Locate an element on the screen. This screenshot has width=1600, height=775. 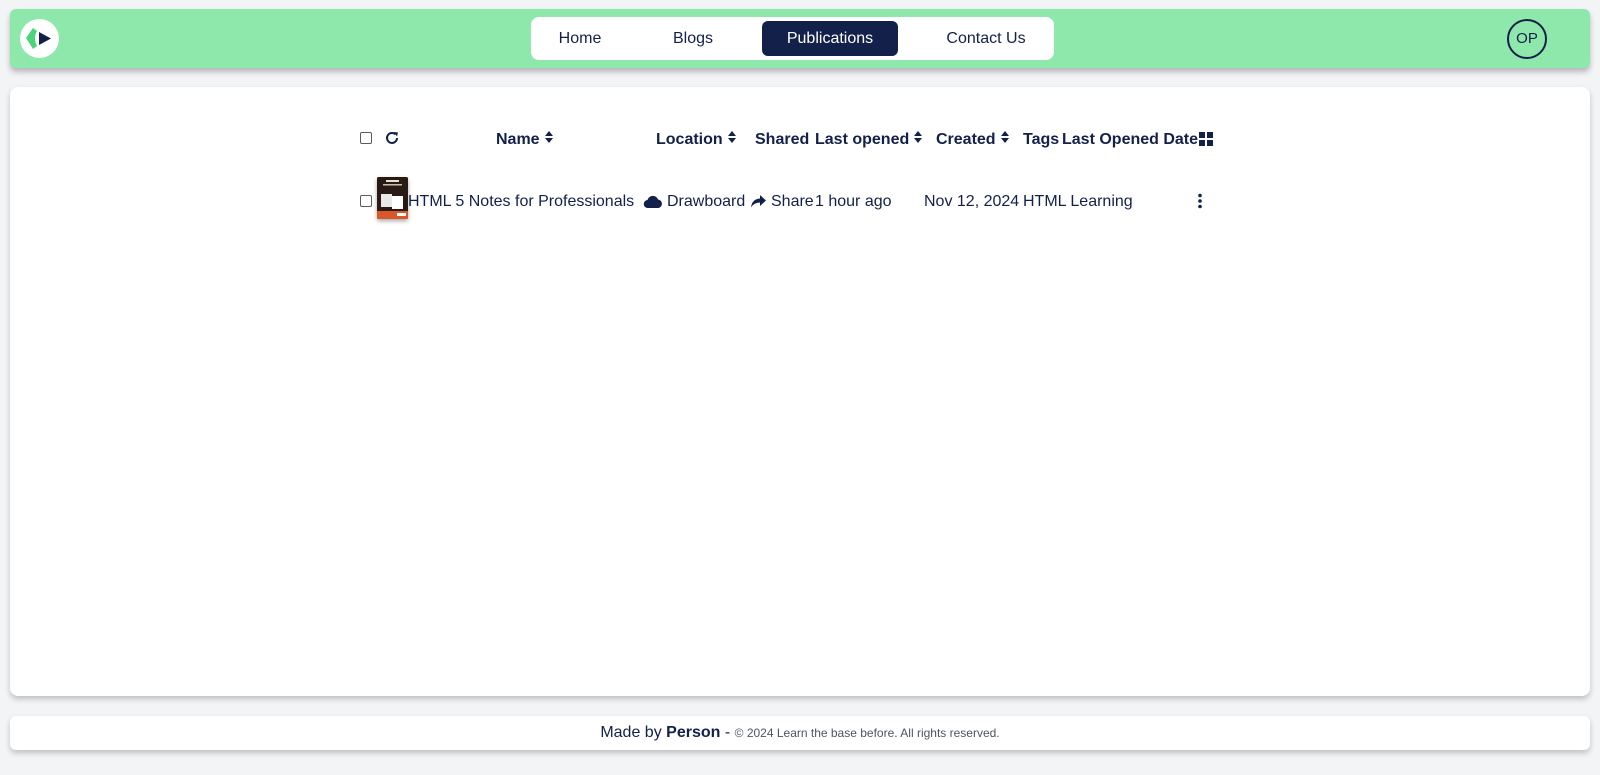
row-created: Nov 12, 2024 is located at coordinates (972, 201).